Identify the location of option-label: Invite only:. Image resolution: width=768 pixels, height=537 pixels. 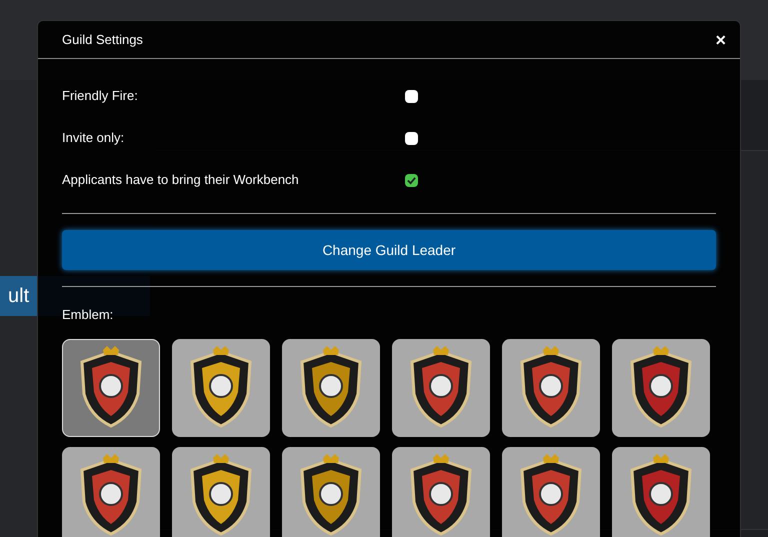
(94, 138).